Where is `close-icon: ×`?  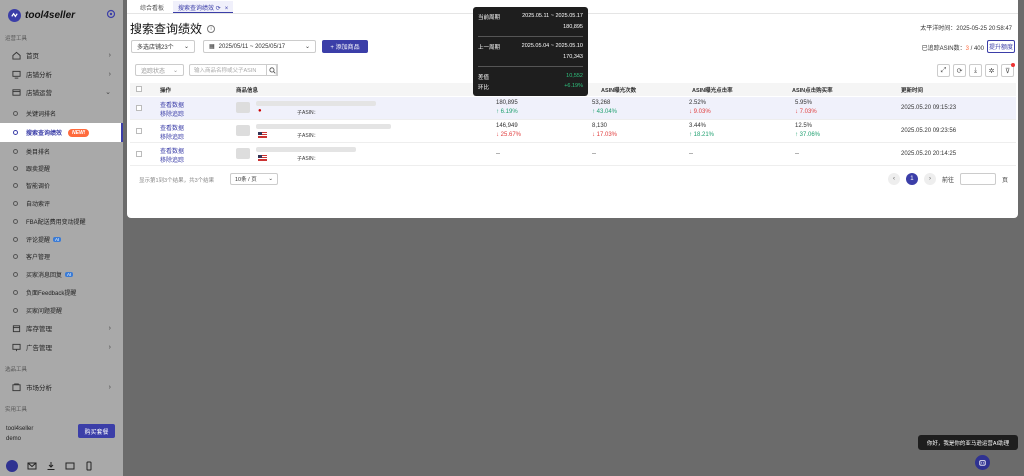 close-icon: × is located at coordinates (227, 9).